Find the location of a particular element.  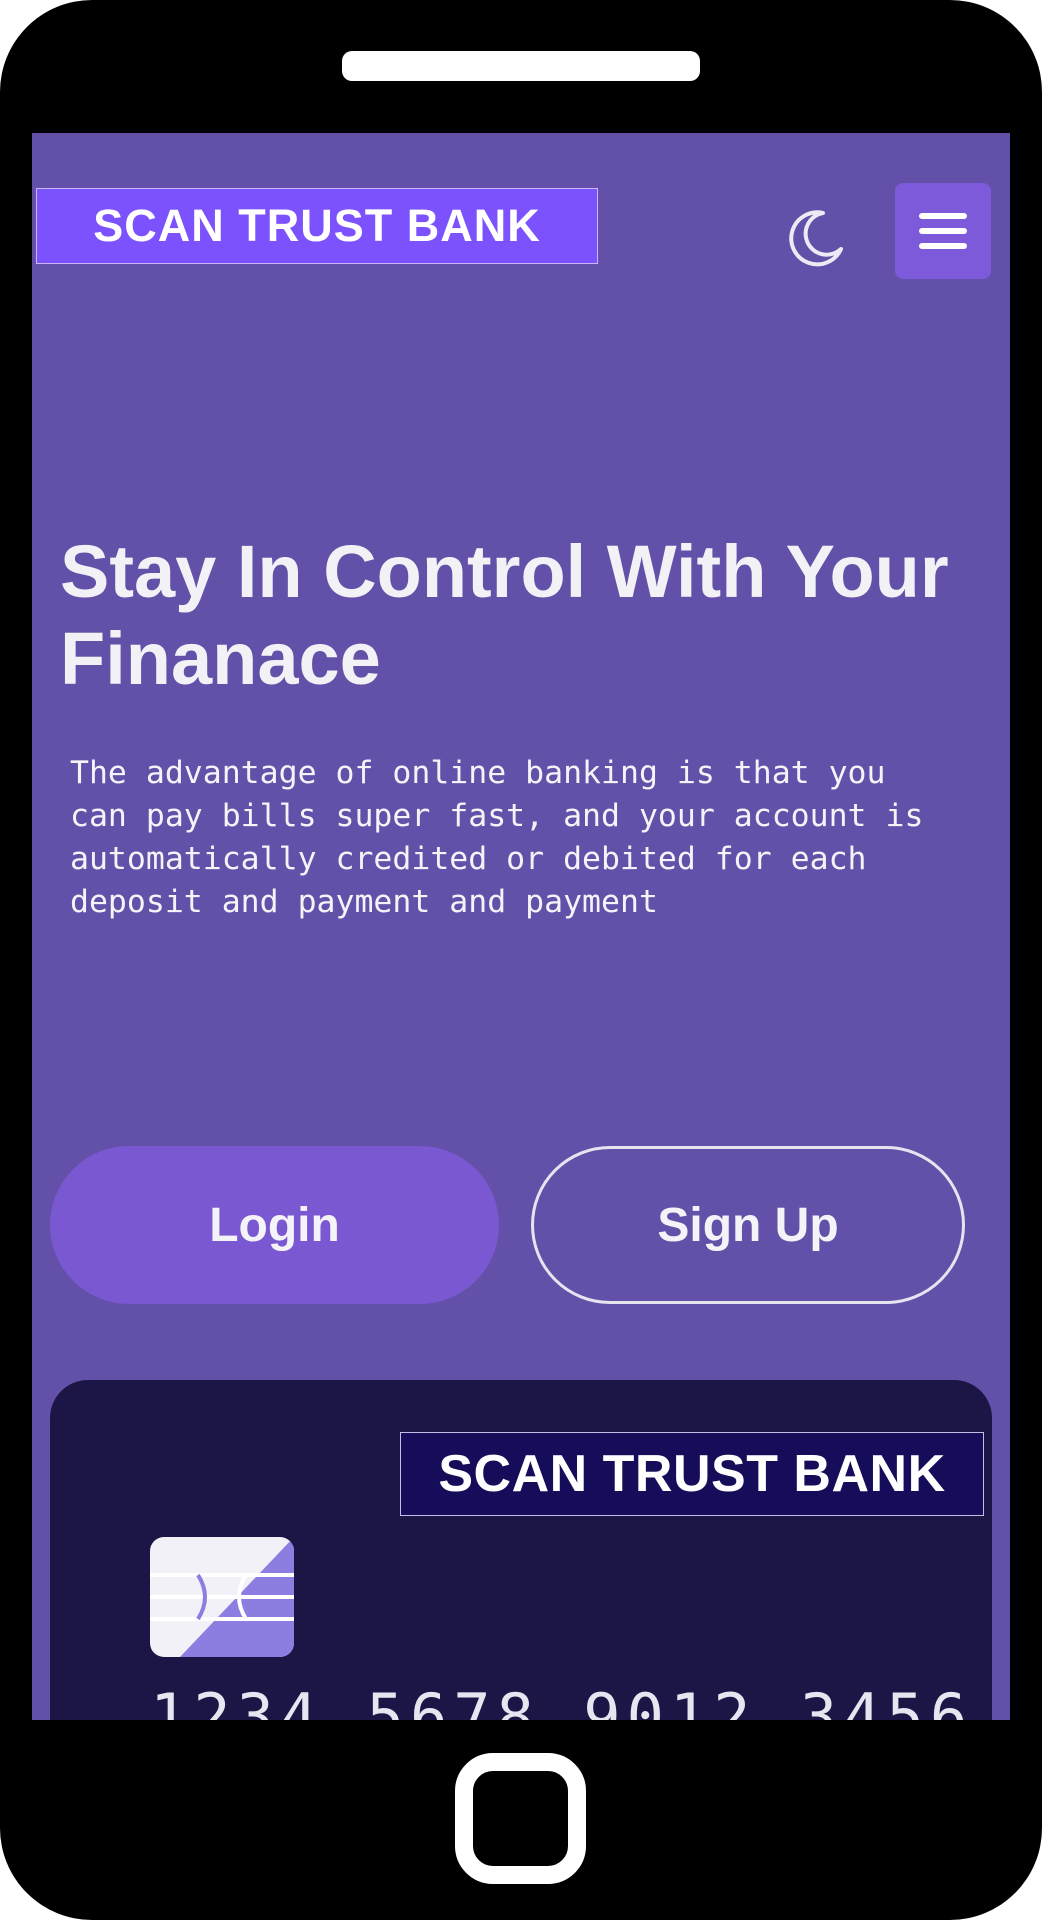

phone-speaker is located at coordinates (521, 66).